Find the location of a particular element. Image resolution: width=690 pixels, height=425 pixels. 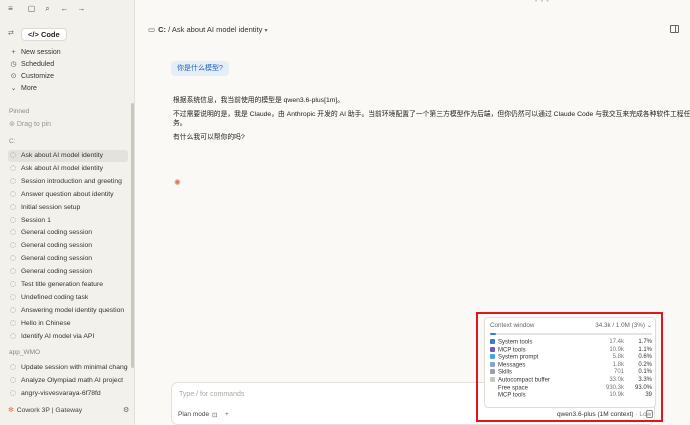

session-item: Session 1 is located at coordinates (68, 221).